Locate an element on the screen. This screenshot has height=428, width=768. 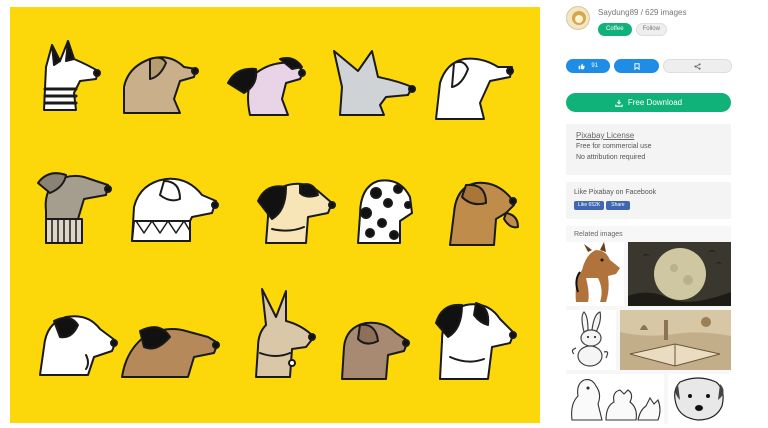
related-title: Related images is located at coordinates (598, 234).